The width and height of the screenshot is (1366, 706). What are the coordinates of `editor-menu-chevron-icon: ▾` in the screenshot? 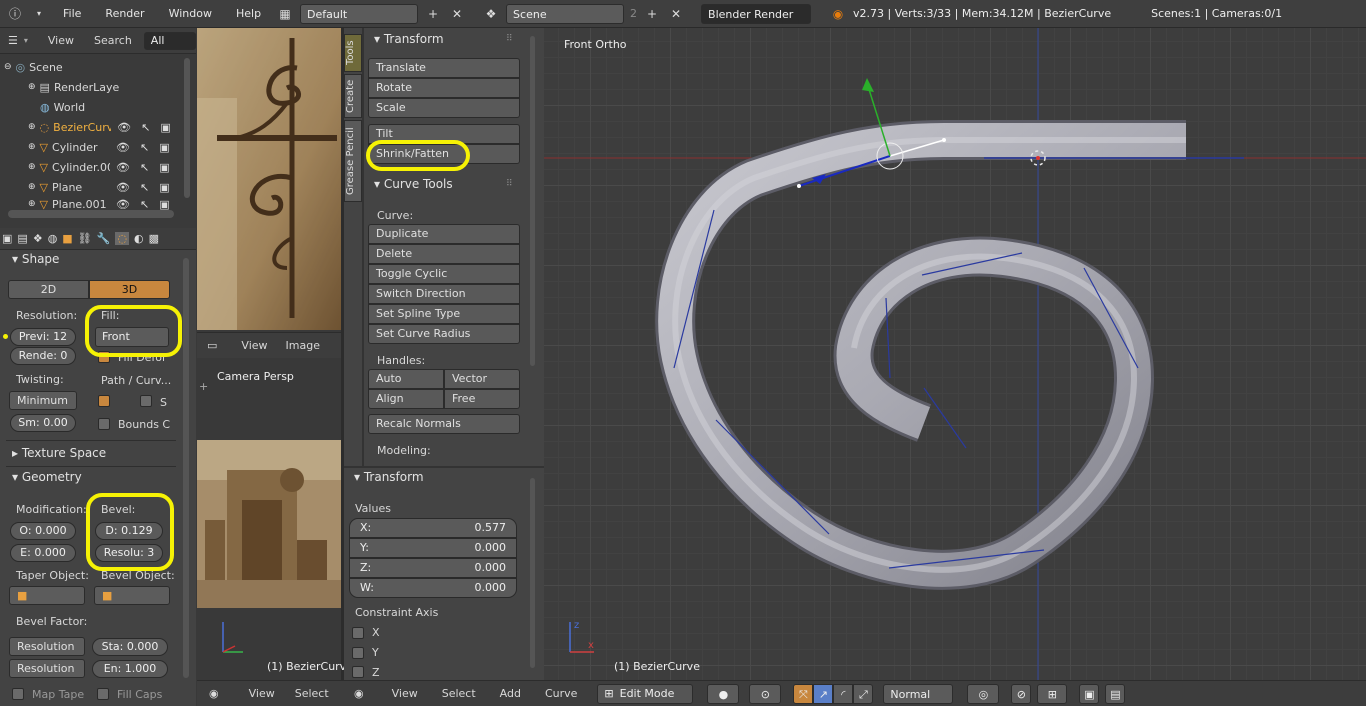 It's located at (39, 14).